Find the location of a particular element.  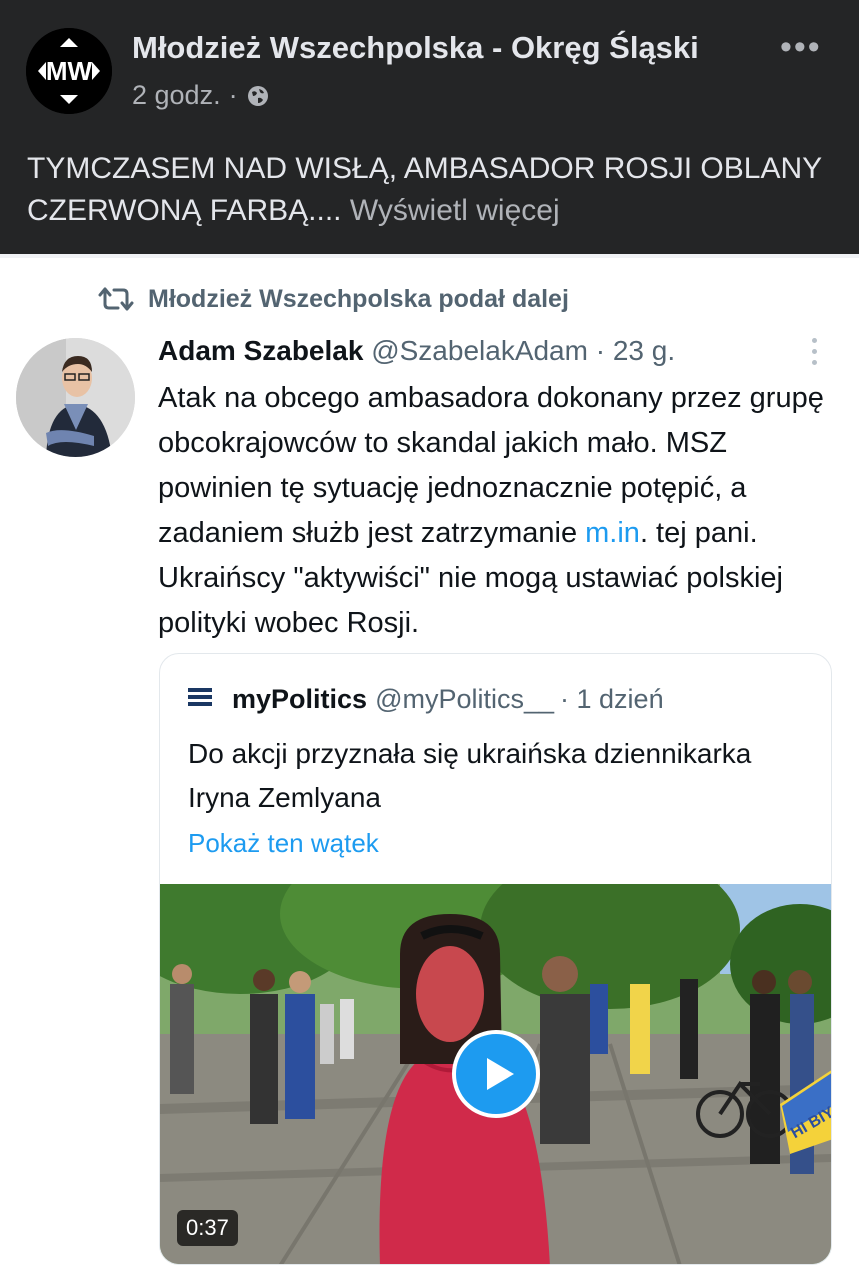

retweet-indicator: Młodzież Wszechpolska podał dalej is located at coordinates (333, 299).